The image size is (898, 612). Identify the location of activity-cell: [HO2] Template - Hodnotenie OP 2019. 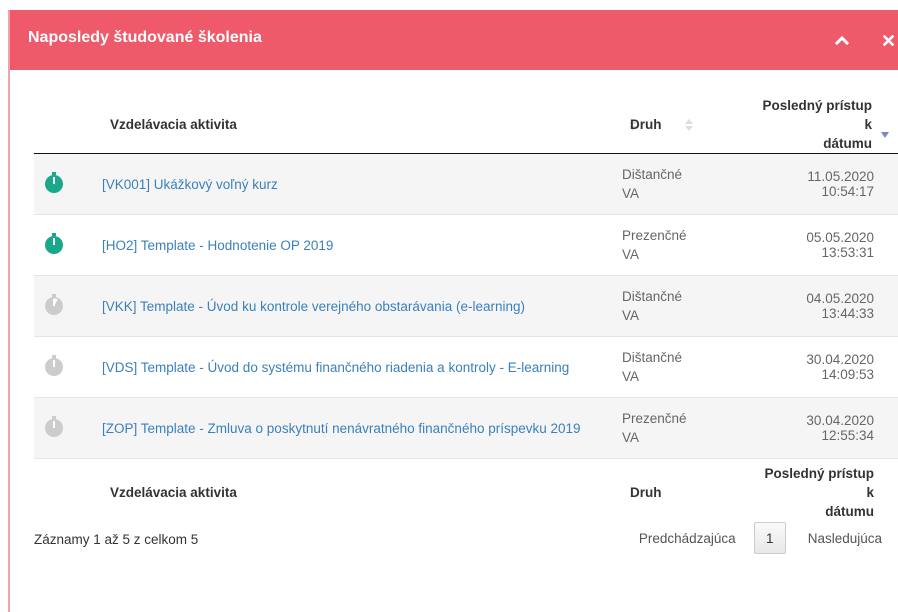
(354, 245).